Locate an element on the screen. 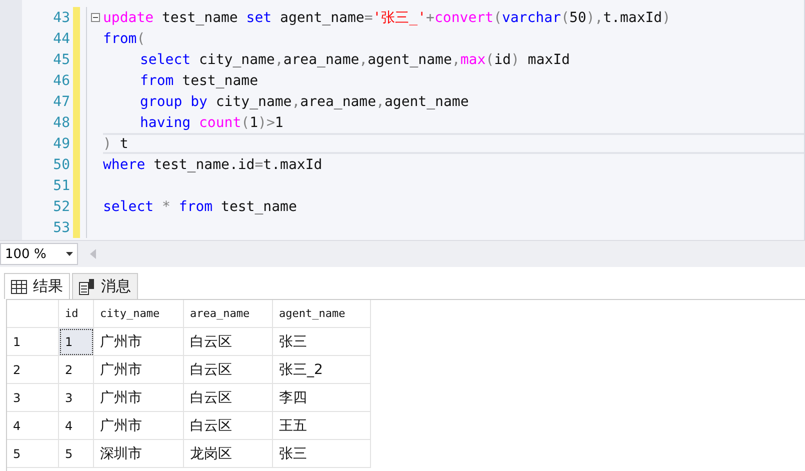  table-cell: 张三_2 is located at coordinates (322, 370).